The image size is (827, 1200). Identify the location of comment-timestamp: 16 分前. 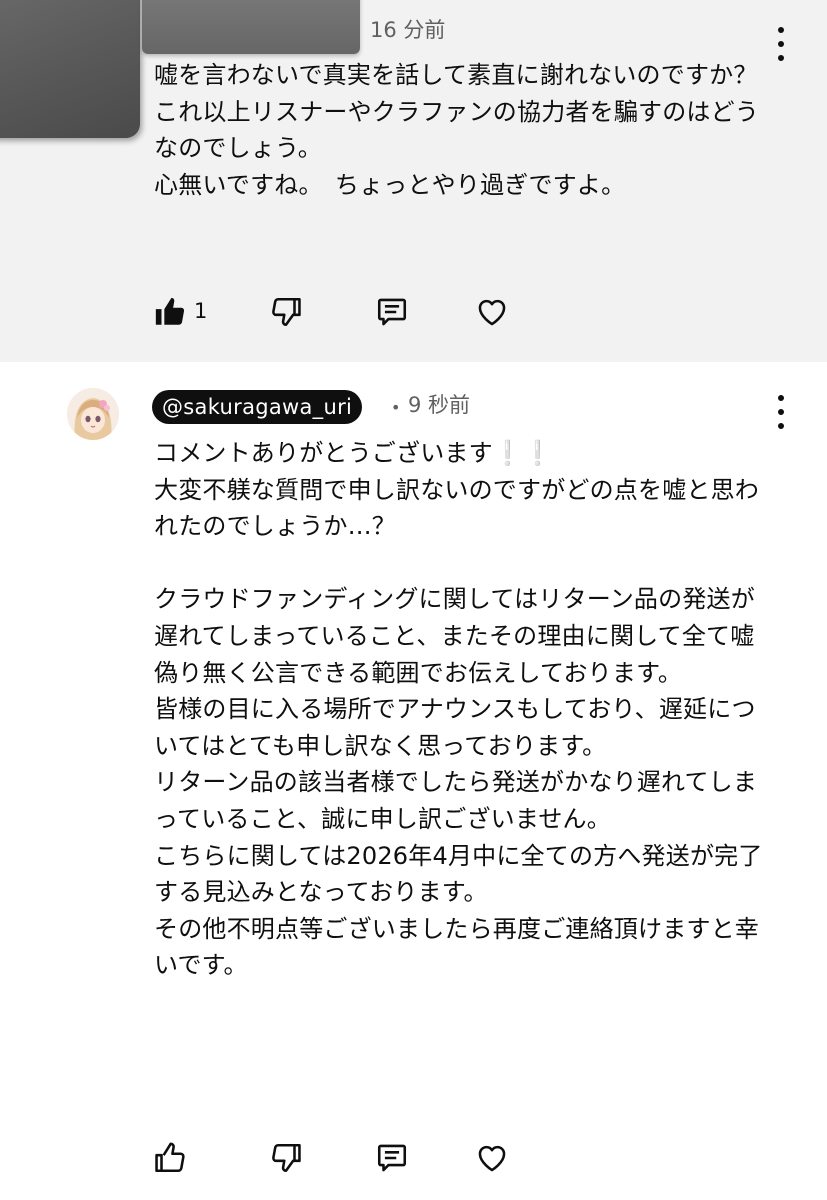
(408, 30).